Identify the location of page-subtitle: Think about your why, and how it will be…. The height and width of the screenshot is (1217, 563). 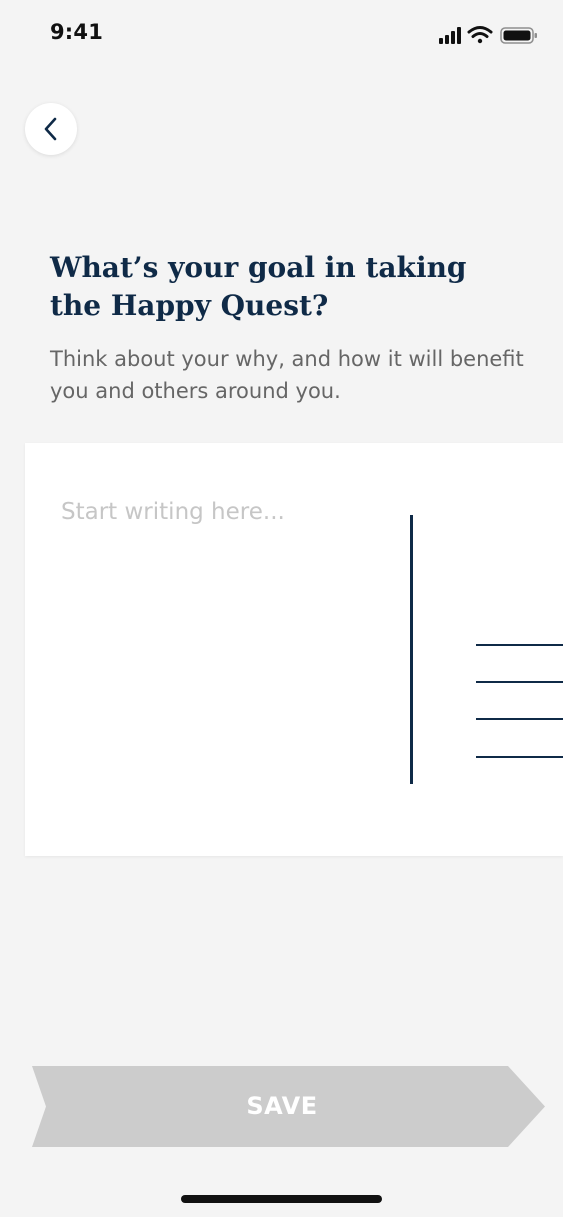
(287, 375).